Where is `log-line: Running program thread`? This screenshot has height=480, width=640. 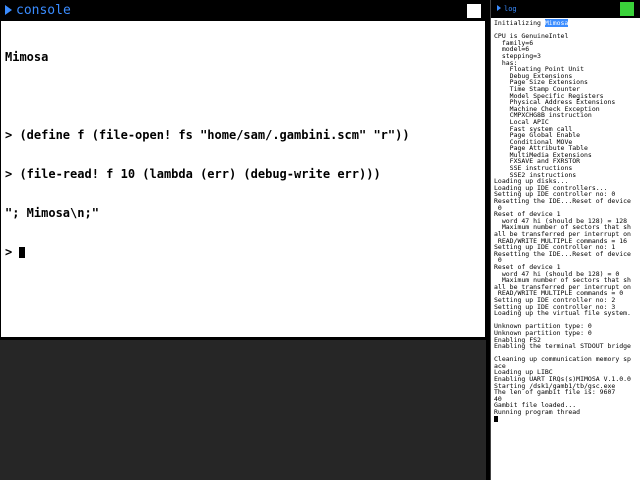 log-line: Running program thread is located at coordinates (537, 412).